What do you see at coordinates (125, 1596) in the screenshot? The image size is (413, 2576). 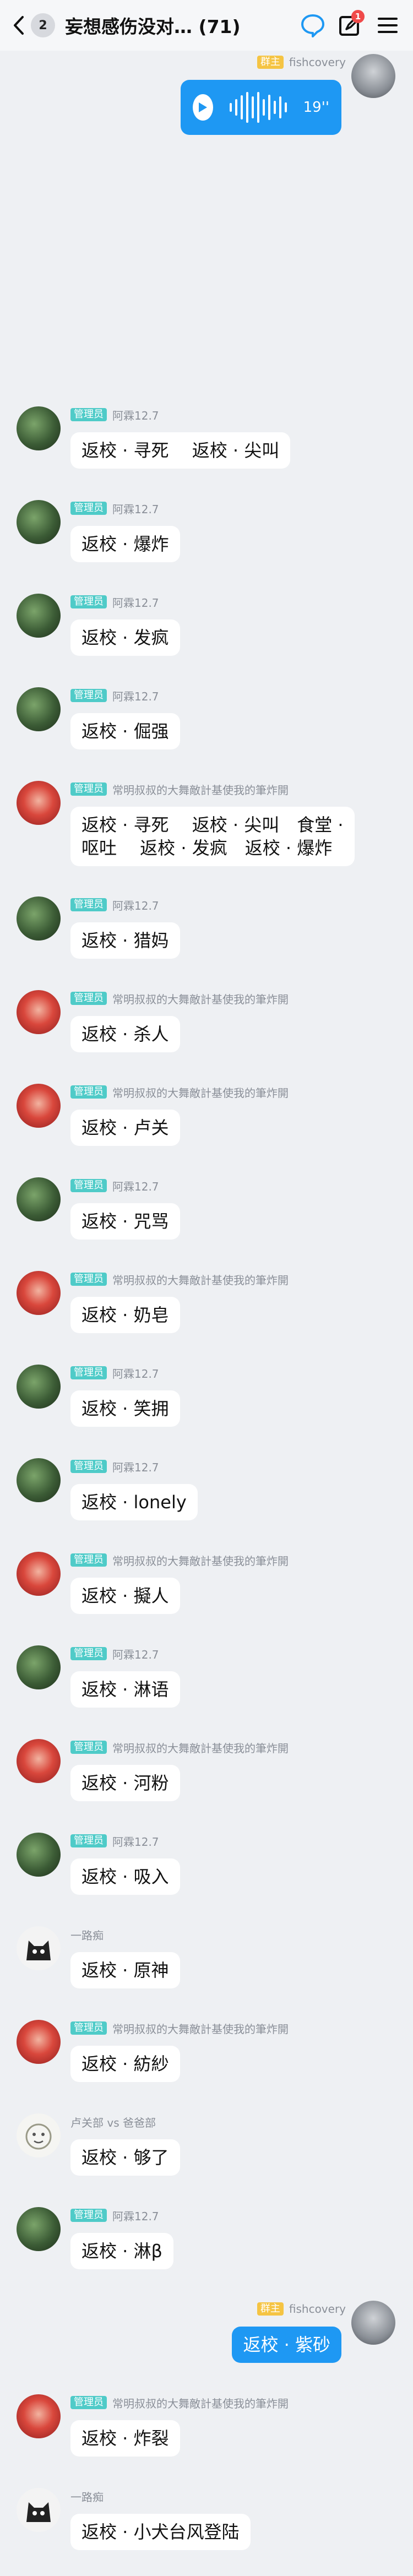 I see `message-bubble: 返校 · 擬人` at bounding box center [125, 1596].